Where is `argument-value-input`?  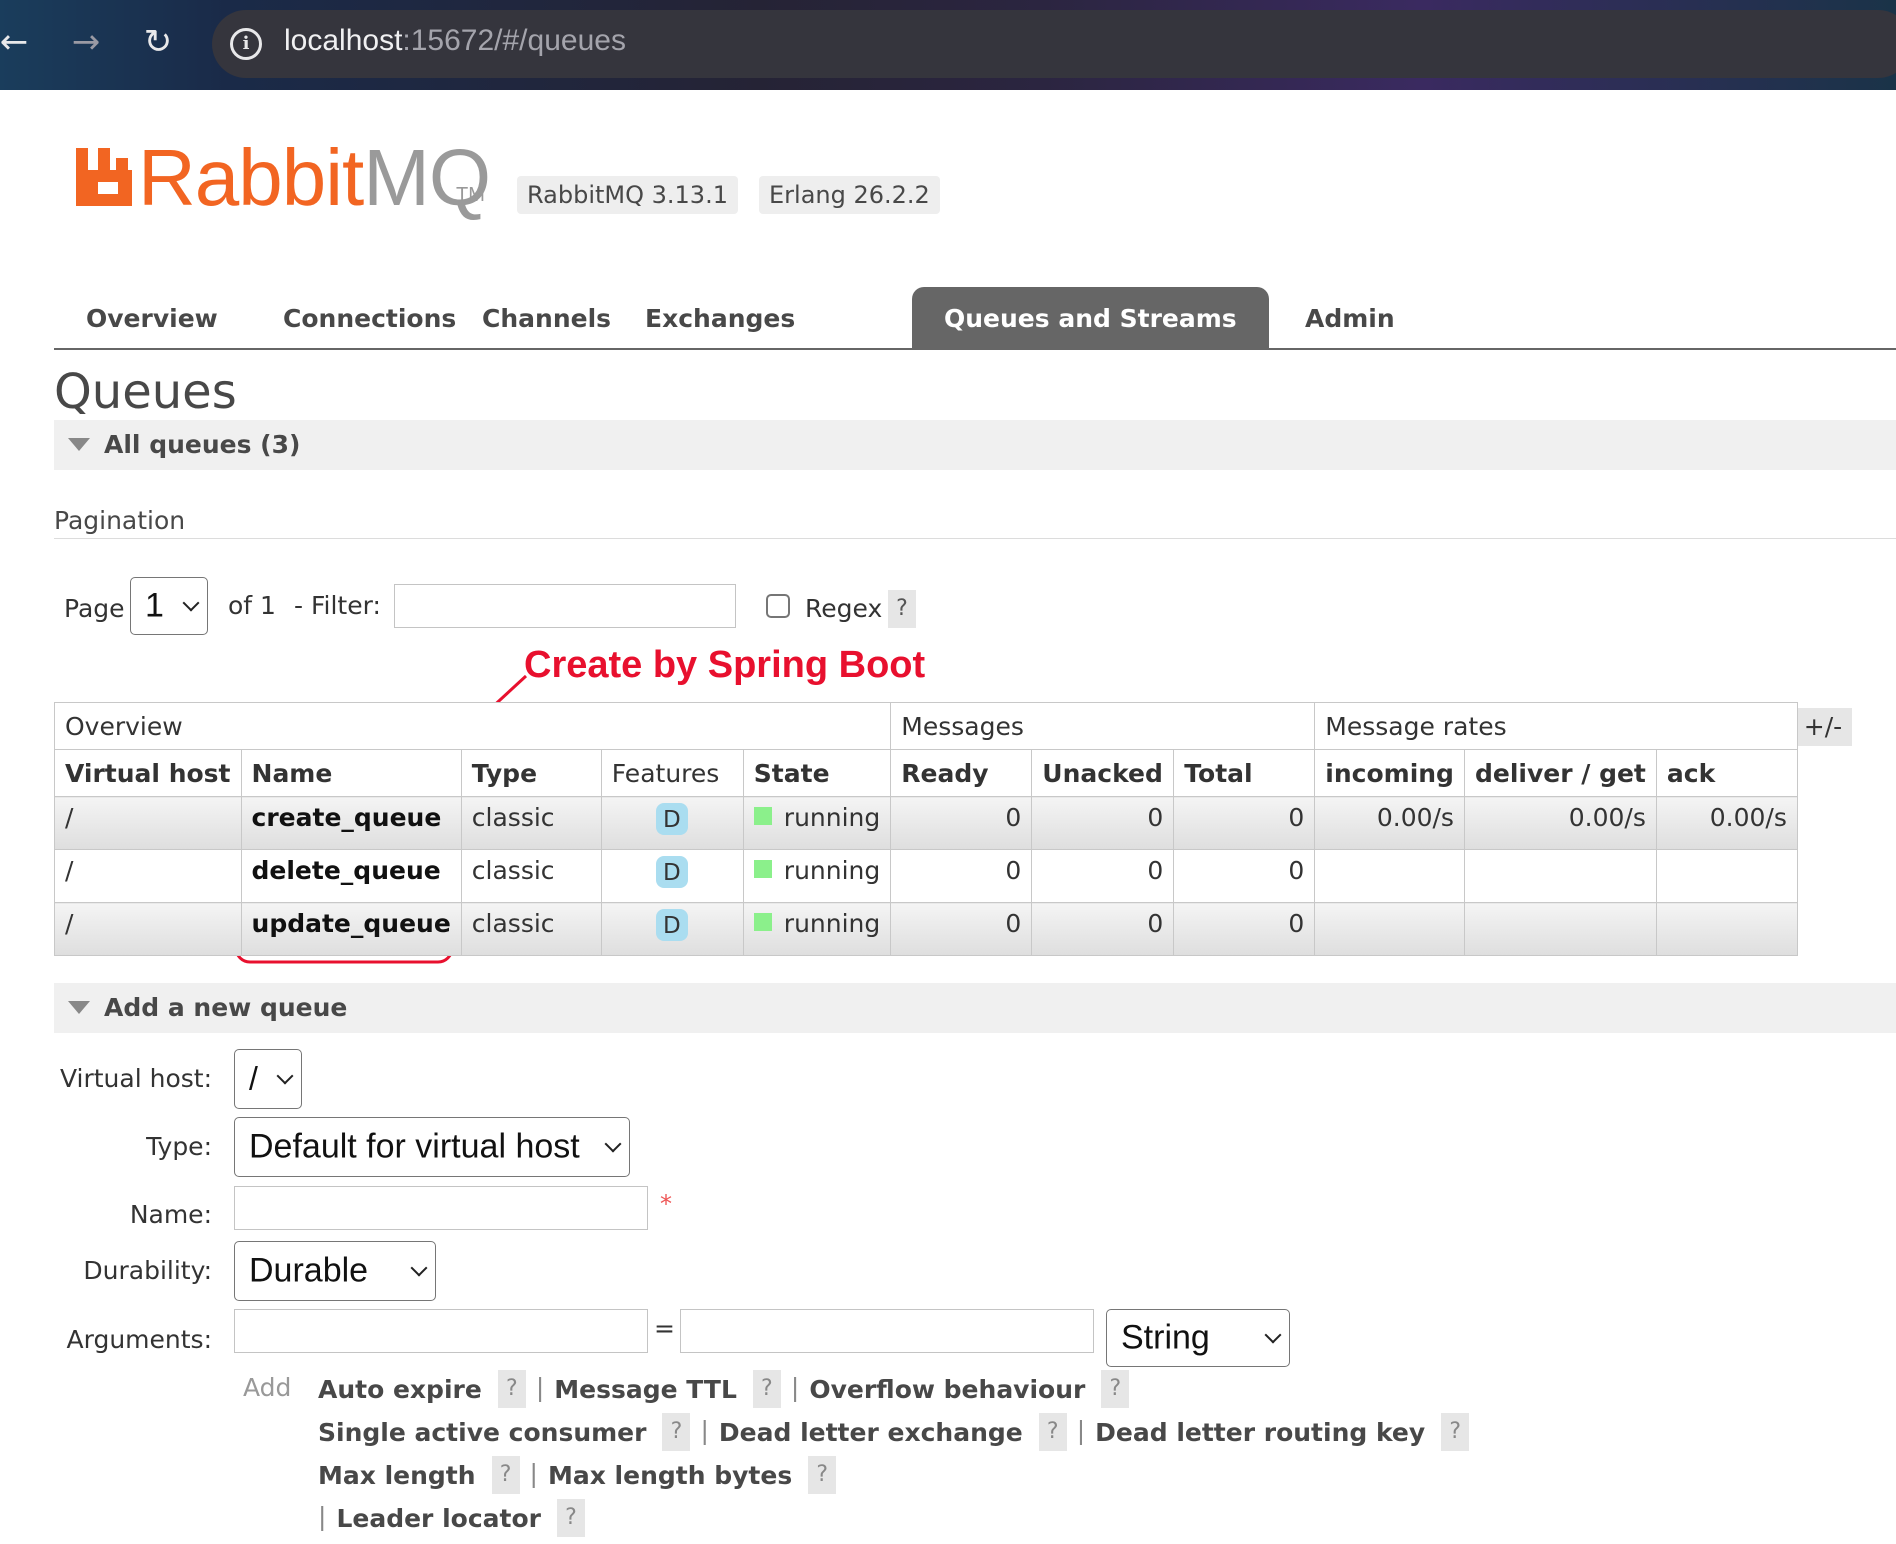
argument-value-input is located at coordinates (887, 1331).